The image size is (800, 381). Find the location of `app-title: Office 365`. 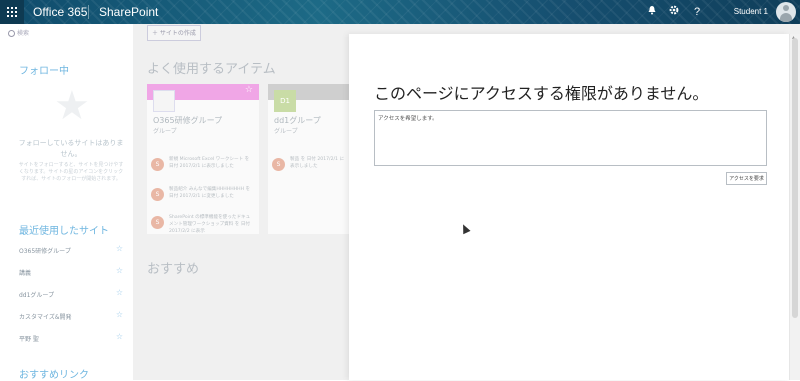

app-title: Office 365 is located at coordinates (60, 12).